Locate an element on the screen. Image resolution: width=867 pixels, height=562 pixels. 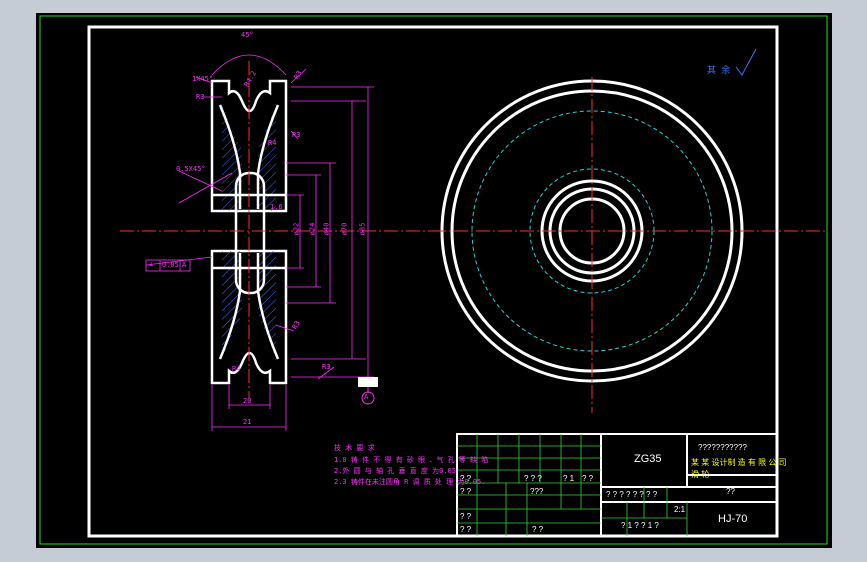
dim-dia-3: ø40 is located at coordinates (326, 229).